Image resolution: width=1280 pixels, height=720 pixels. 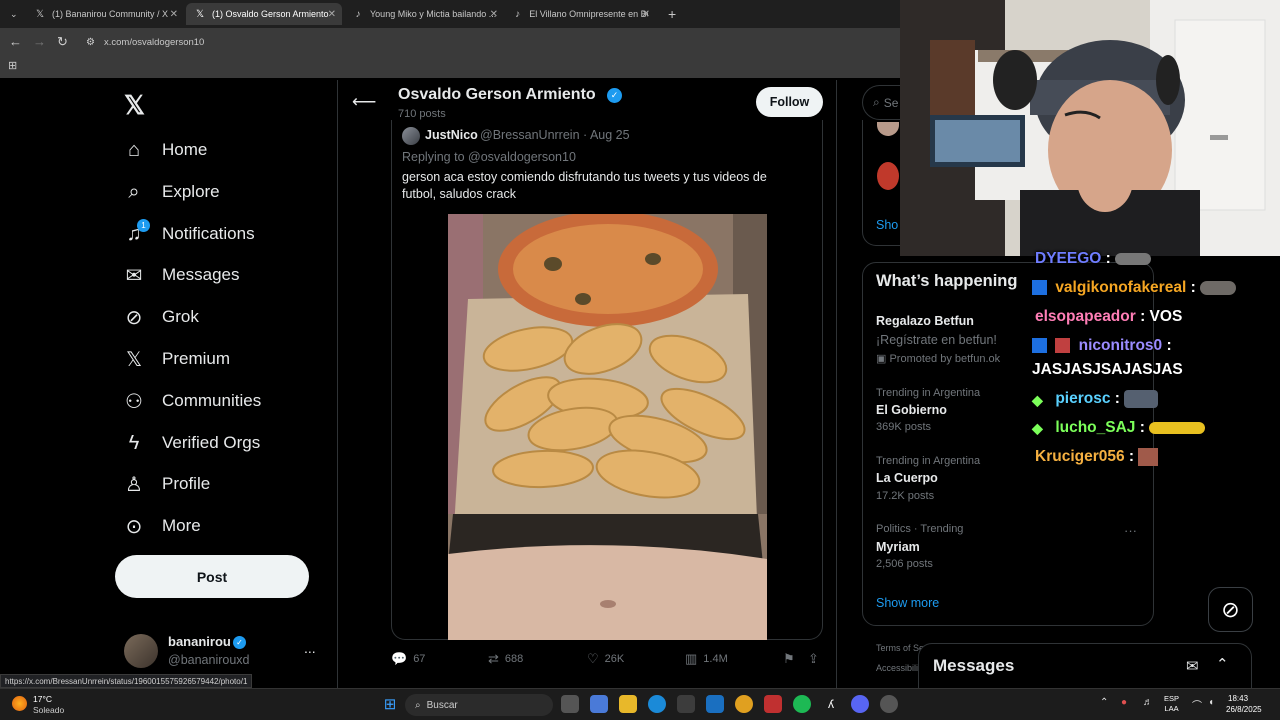 I want to click on views-button: ▥ 1.4M, so click(x=706, y=659).